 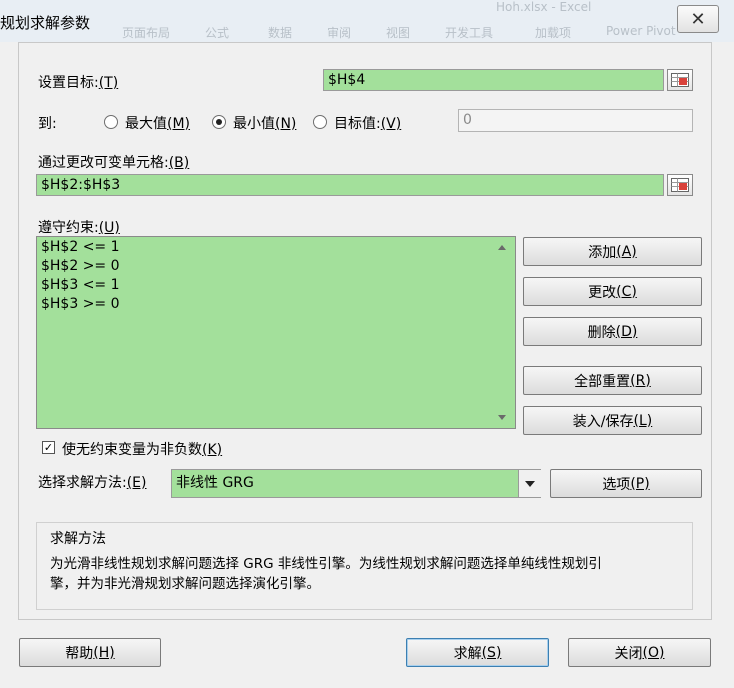 I want to click on ribbon-ghost-tab: 视图, so click(x=398, y=33).